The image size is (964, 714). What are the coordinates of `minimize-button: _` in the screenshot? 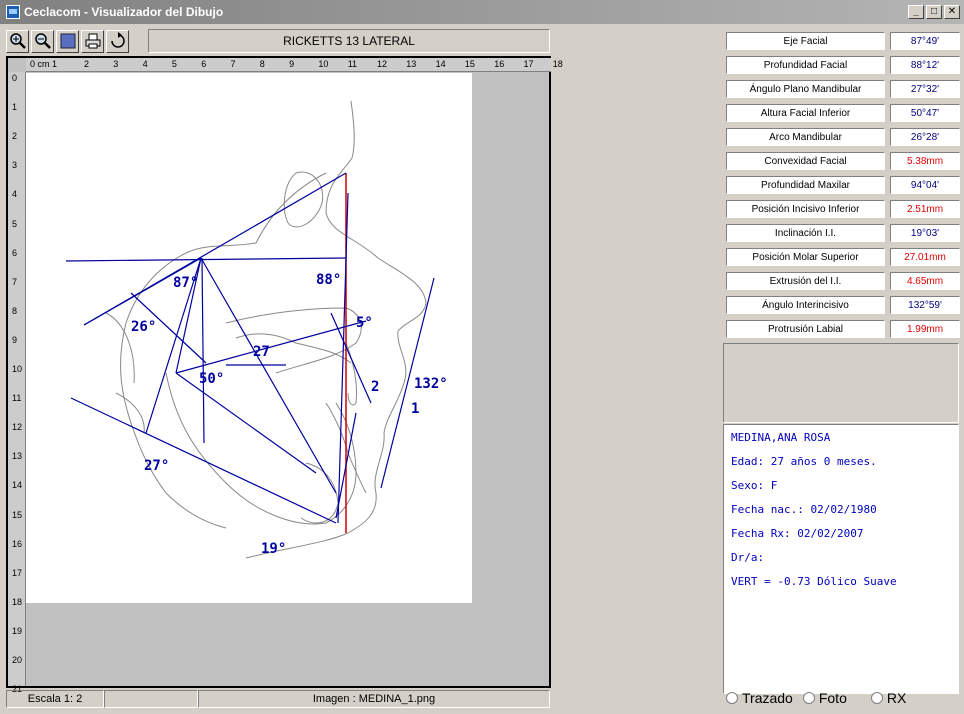 It's located at (916, 12).